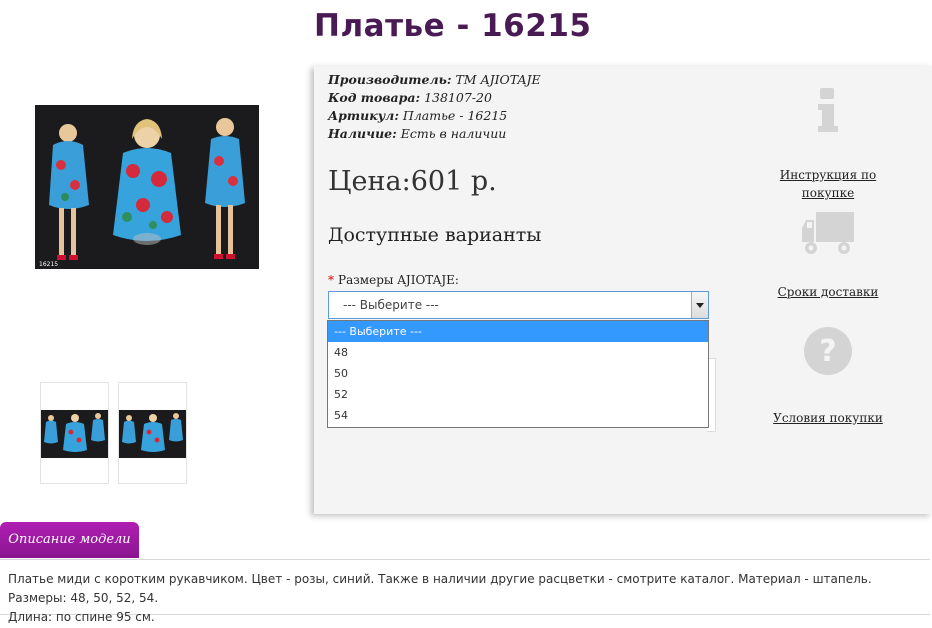 This screenshot has width=932, height=628. I want to click on delivery-block: Сроки доставки, so click(828, 255).